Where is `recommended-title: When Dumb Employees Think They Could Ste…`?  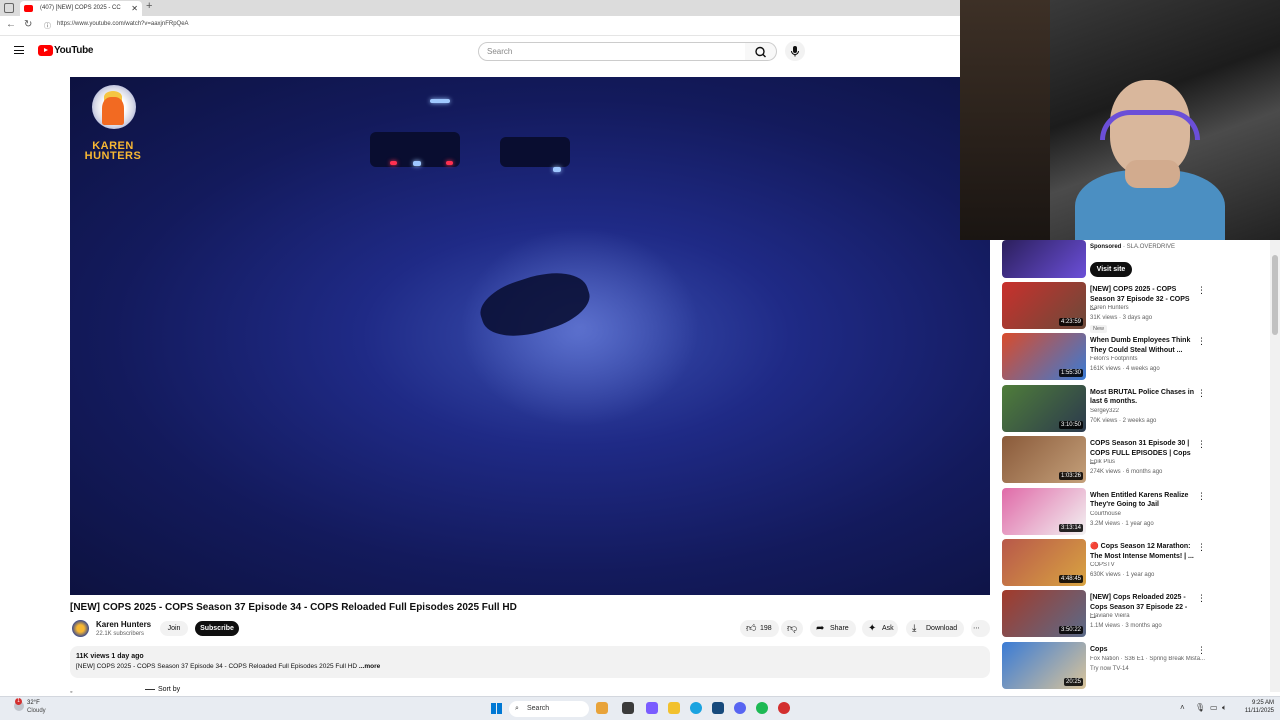
recommended-title: When Dumb Employees Think They Could Ste… is located at coordinates (1142, 345).